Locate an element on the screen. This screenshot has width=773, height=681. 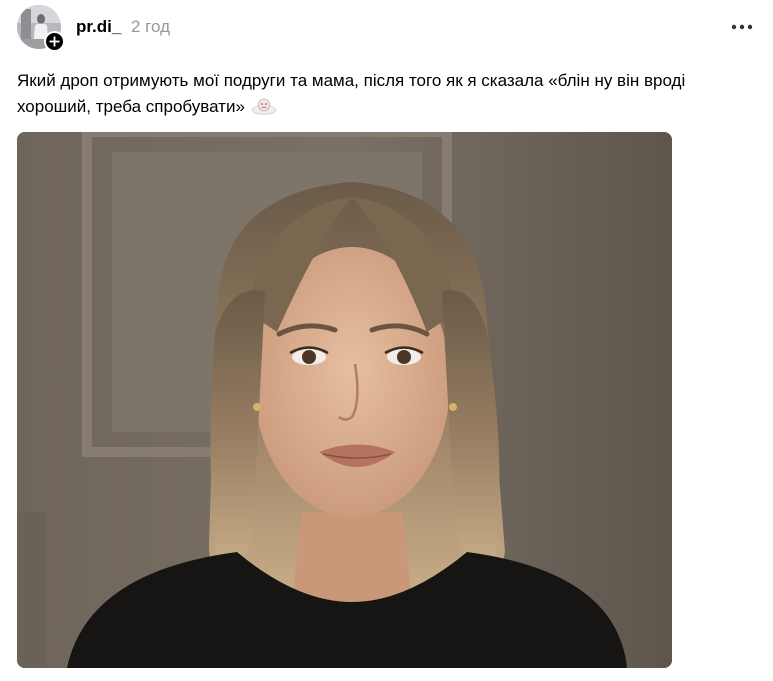
more-options-button is located at coordinates (742, 27).